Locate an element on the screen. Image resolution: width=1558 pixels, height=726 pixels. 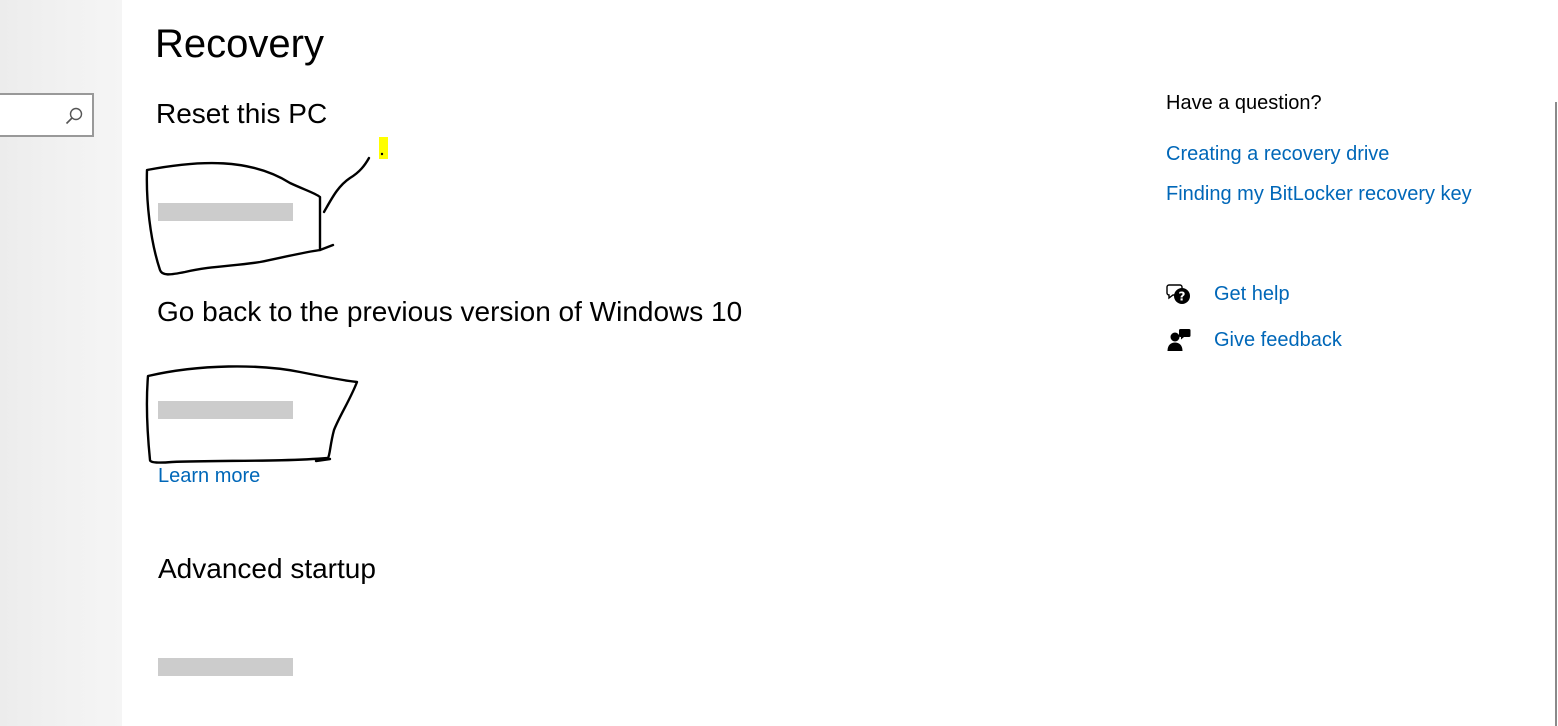
give-feedback-label: Give feedback is located at coordinates (1278, 339).